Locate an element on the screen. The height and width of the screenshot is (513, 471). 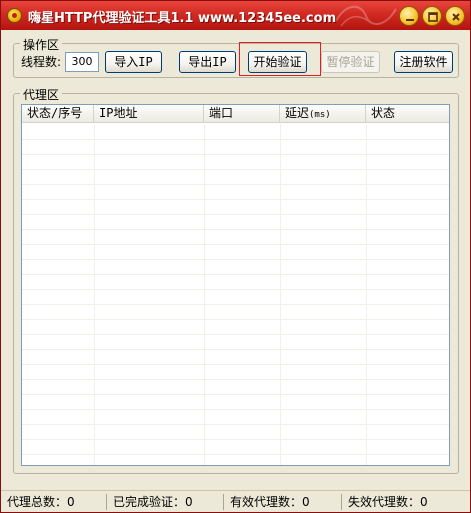
column-port: 端口 is located at coordinates (242, 114).